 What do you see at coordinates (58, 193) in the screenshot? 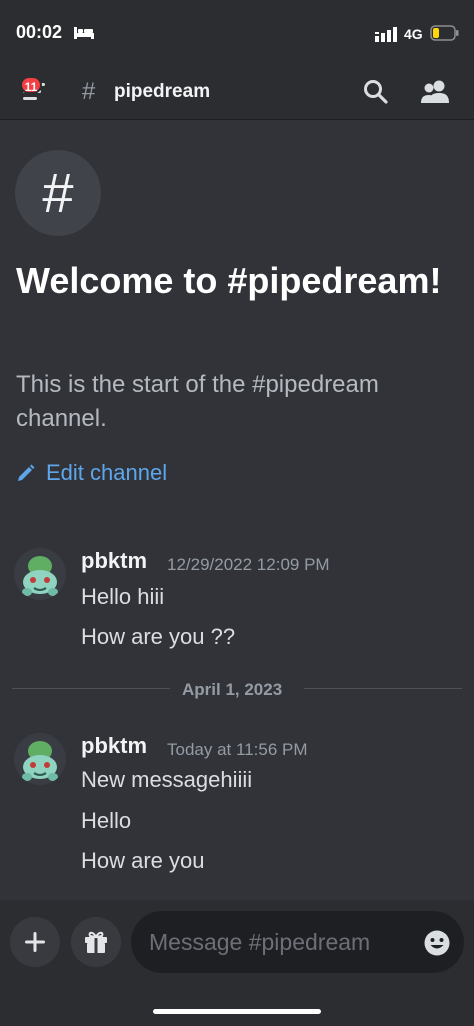
I see `channel-avatar: #` at bounding box center [58, 193].